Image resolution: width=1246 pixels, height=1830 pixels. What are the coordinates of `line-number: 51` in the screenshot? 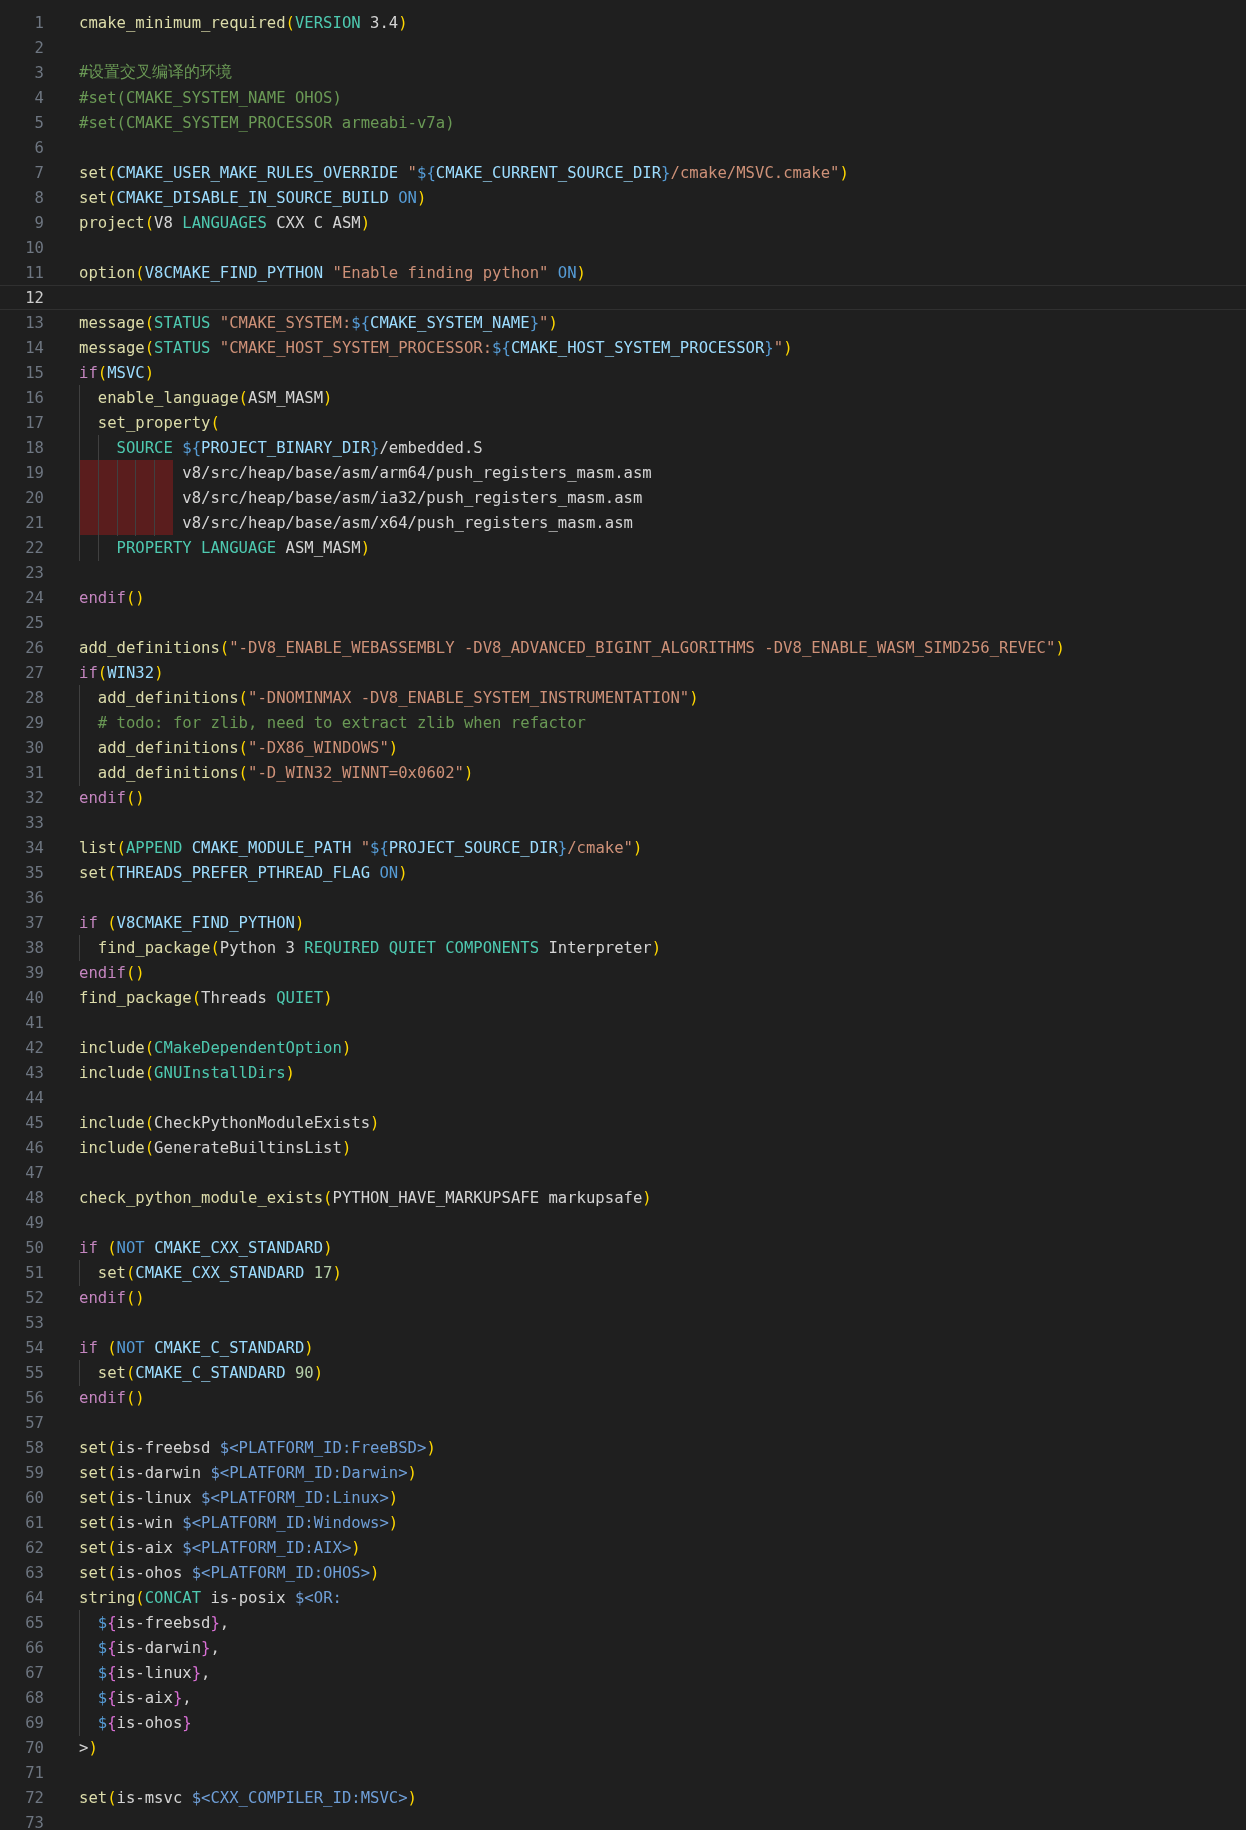 It's located at (34, 1272).